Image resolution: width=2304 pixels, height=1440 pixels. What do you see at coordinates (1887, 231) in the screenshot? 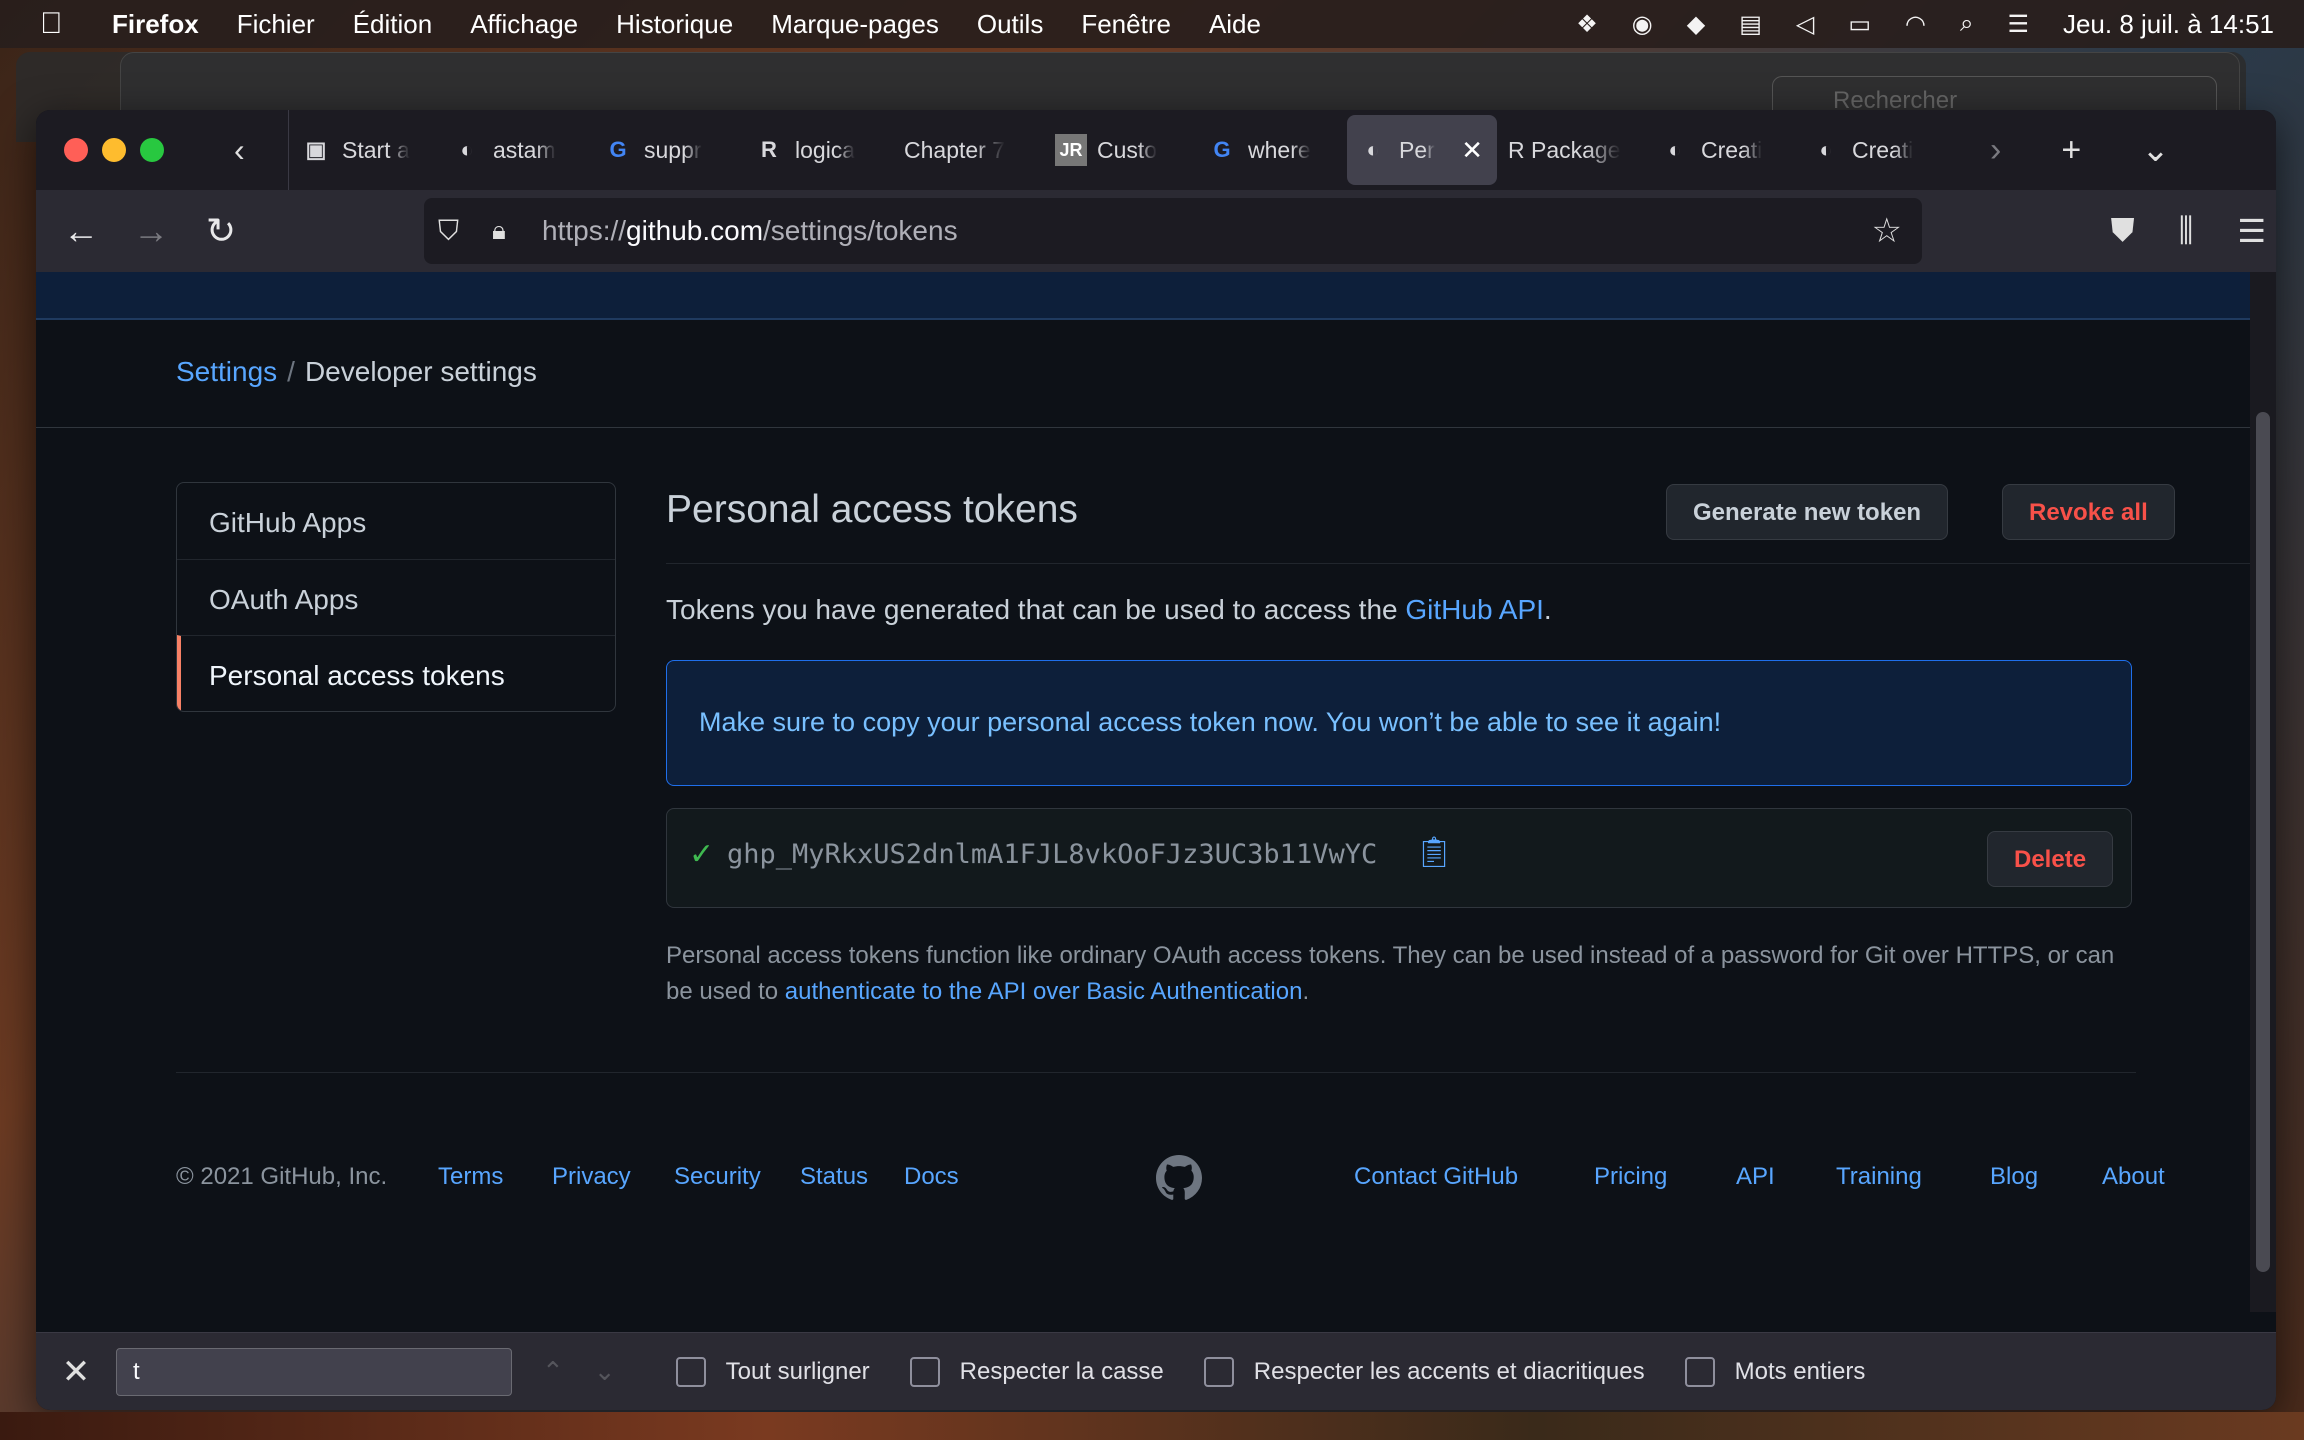
I see `bookmark-star-icon: ☆` at bounding box center [1887, 231].